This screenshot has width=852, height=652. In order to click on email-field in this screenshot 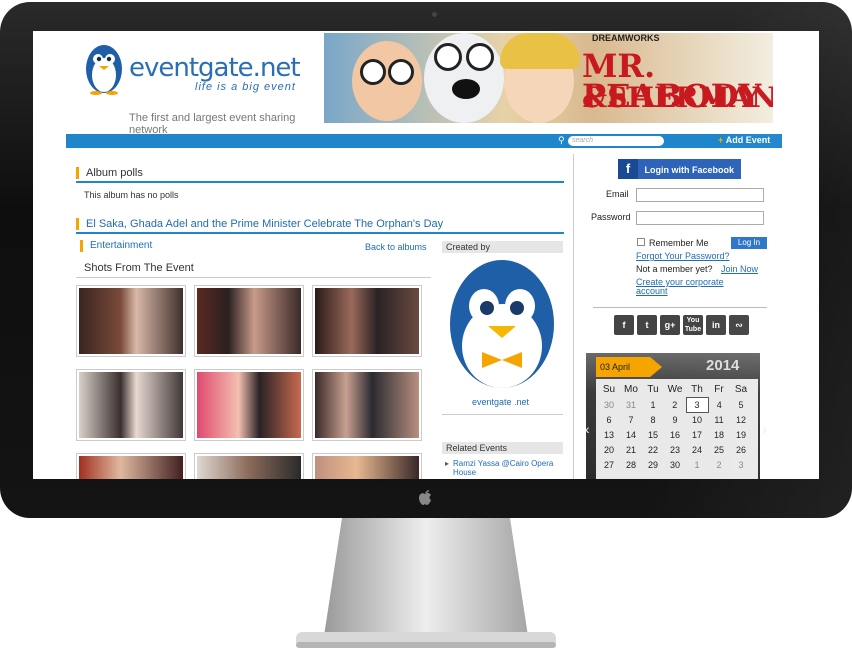, I will do `click(700, 195)`.